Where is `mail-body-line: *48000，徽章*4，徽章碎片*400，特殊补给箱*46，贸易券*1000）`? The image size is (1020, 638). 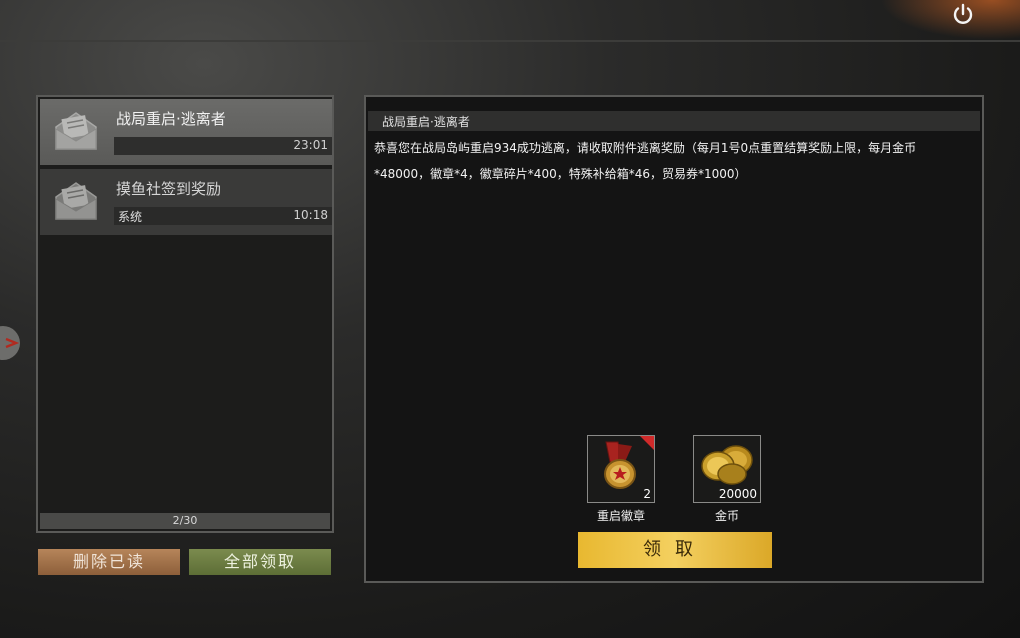
mail-body-line: *48000，徽章*4，徽章碎片*400，特殊补给箱*46，贸易券*1000） is located at coordinates (560, 174).